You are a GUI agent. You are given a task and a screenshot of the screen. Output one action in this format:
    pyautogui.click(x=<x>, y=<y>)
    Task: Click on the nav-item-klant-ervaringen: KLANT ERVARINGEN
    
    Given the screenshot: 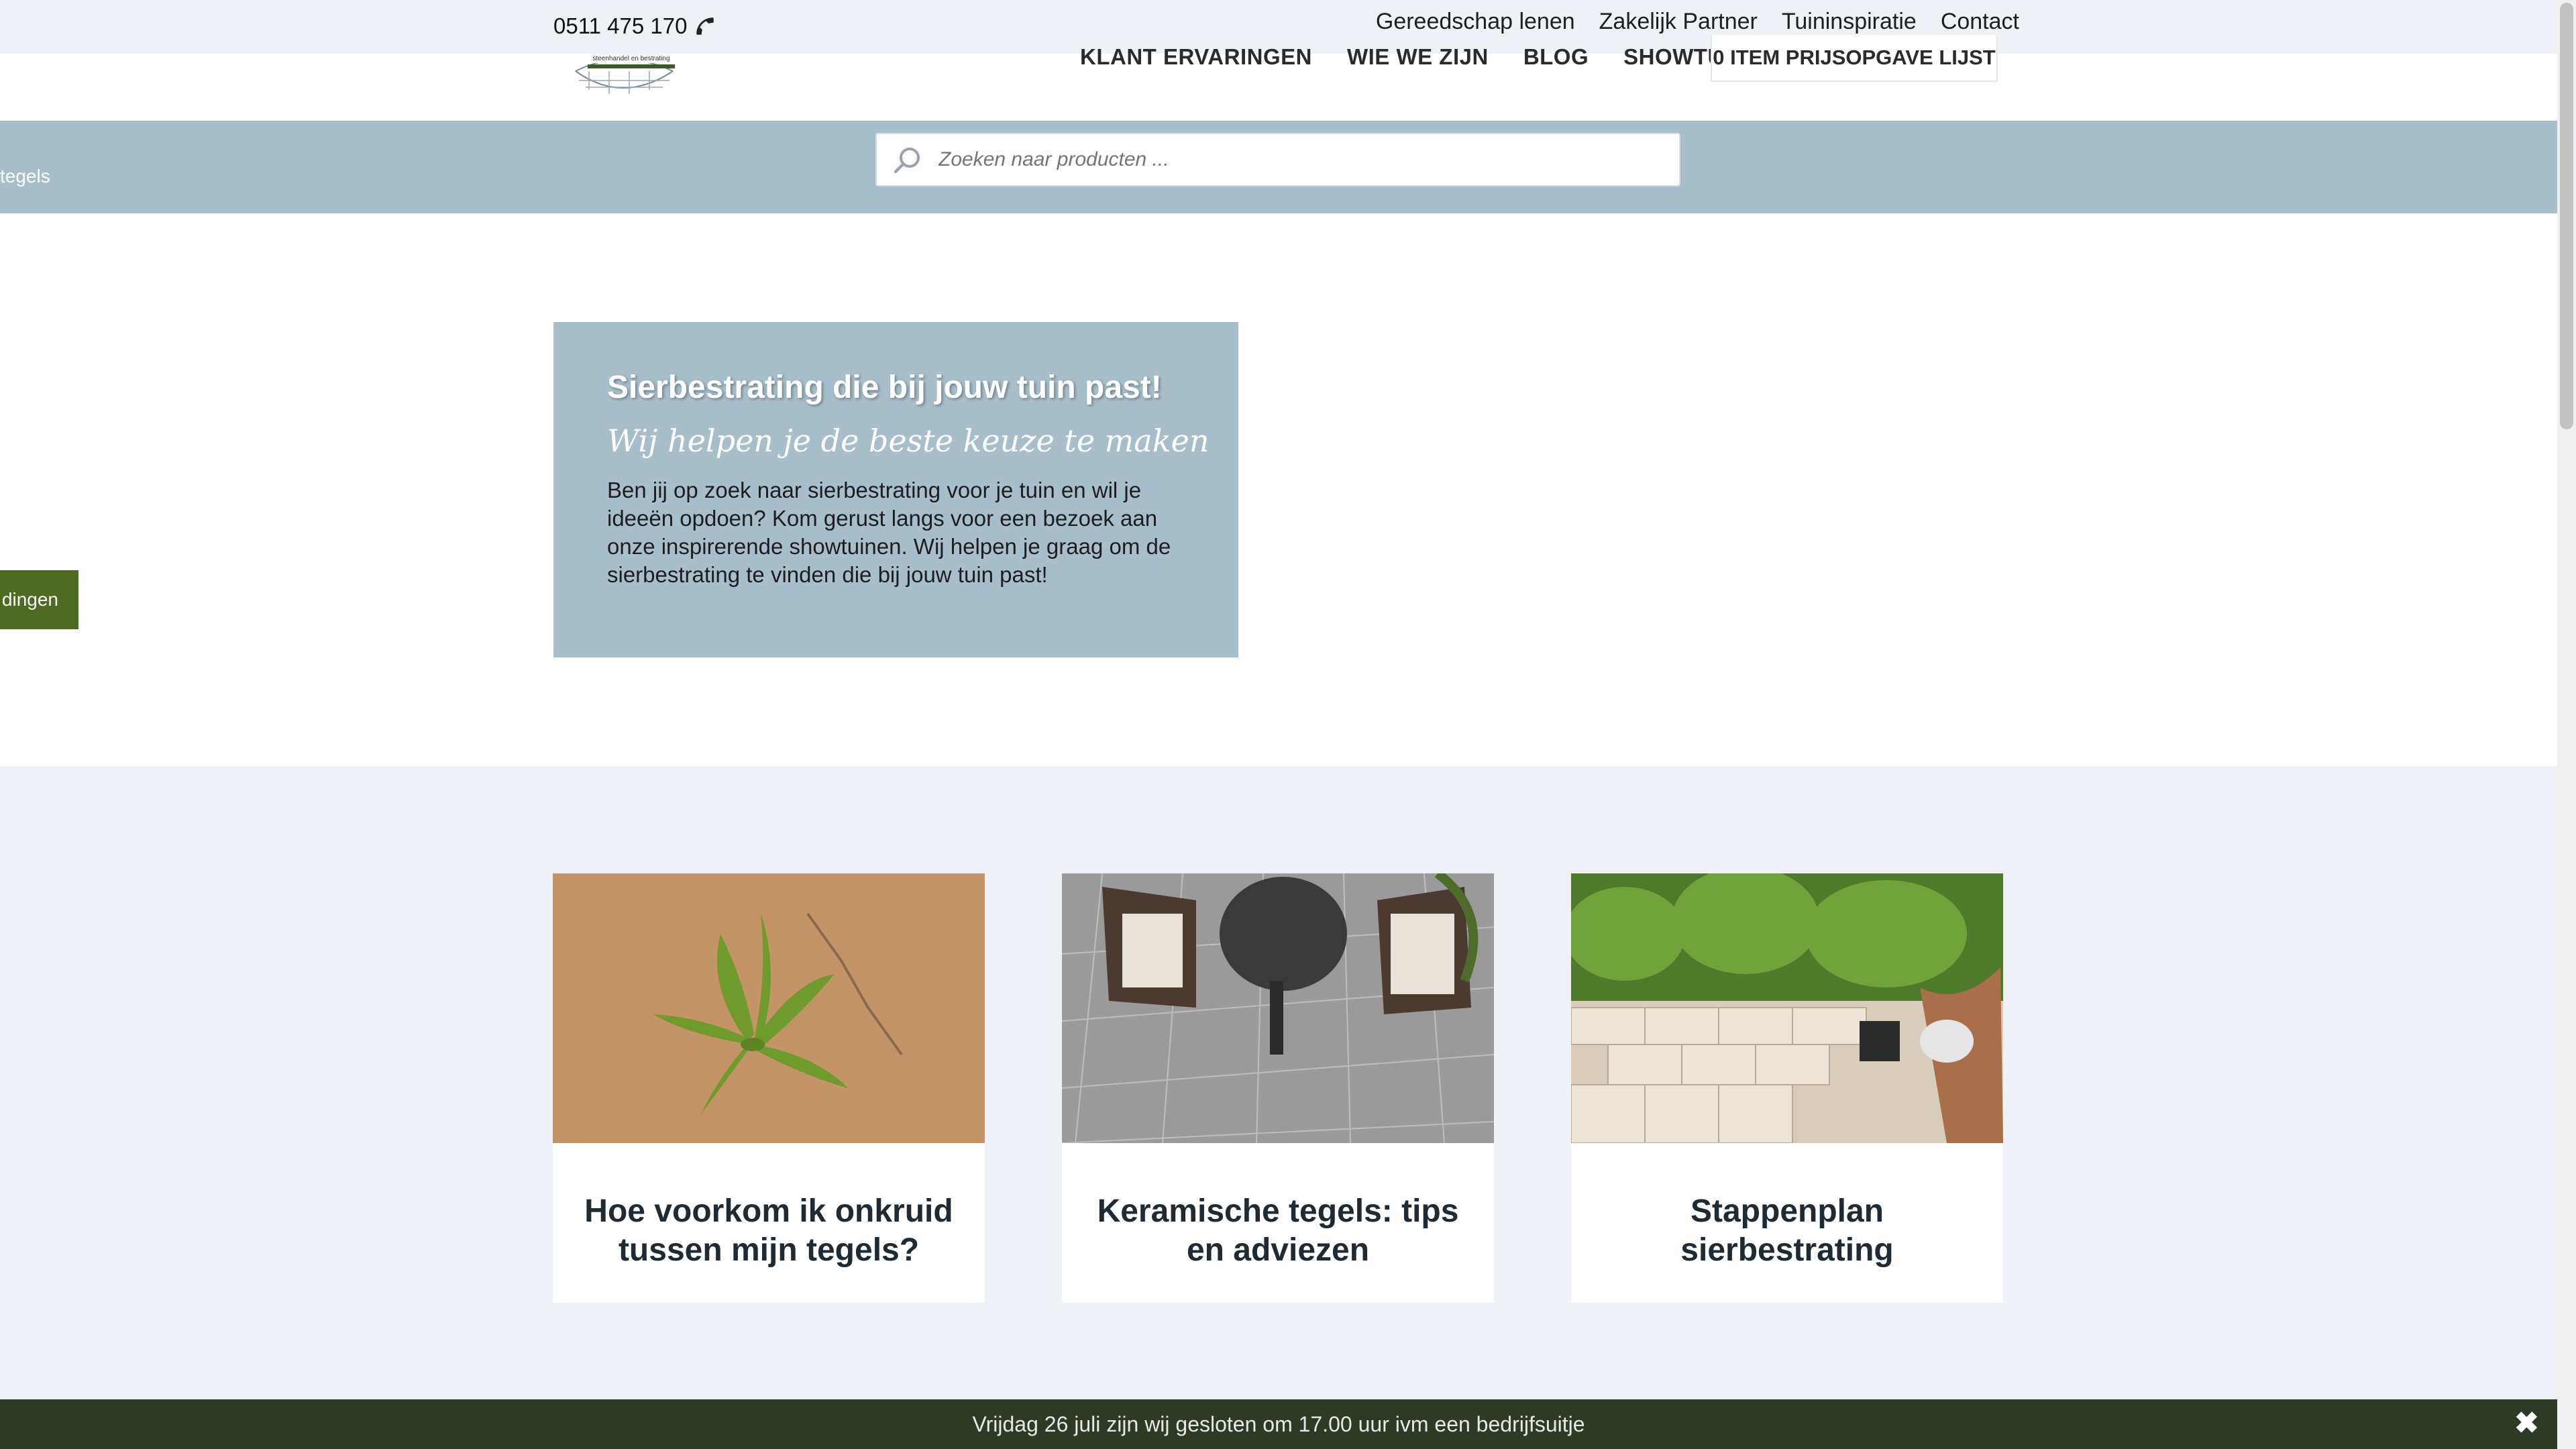 What is the action you would take?
    pyautogui.click(x=1196, y=57)
    